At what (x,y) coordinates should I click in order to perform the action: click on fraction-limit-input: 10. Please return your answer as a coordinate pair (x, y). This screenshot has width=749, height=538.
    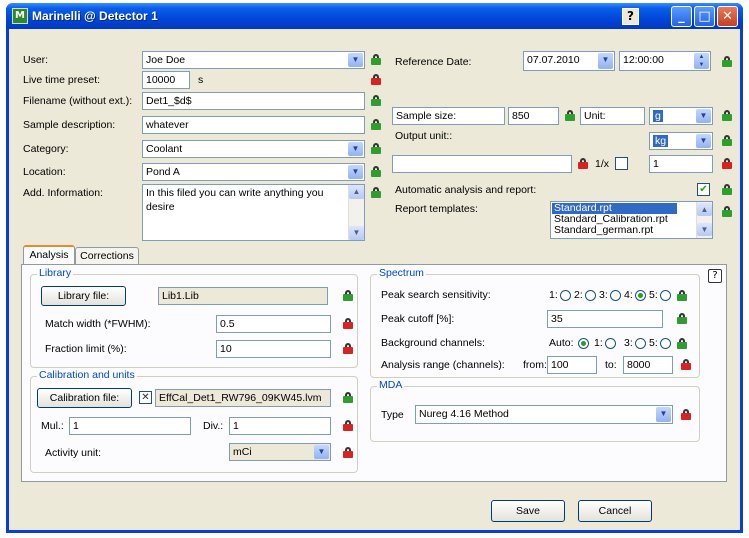
    Looking at the image, I should click on (273, 349).